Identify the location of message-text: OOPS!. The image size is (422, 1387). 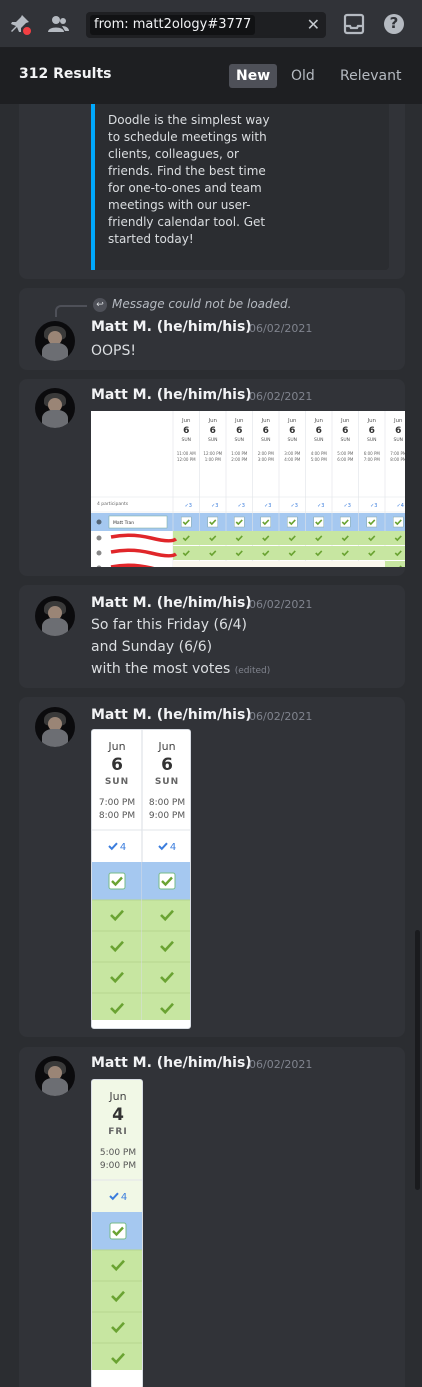
(113, 351).